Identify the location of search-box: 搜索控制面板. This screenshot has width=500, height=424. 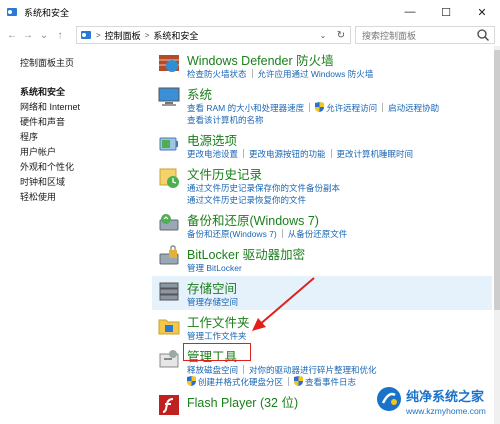
(425, 35).